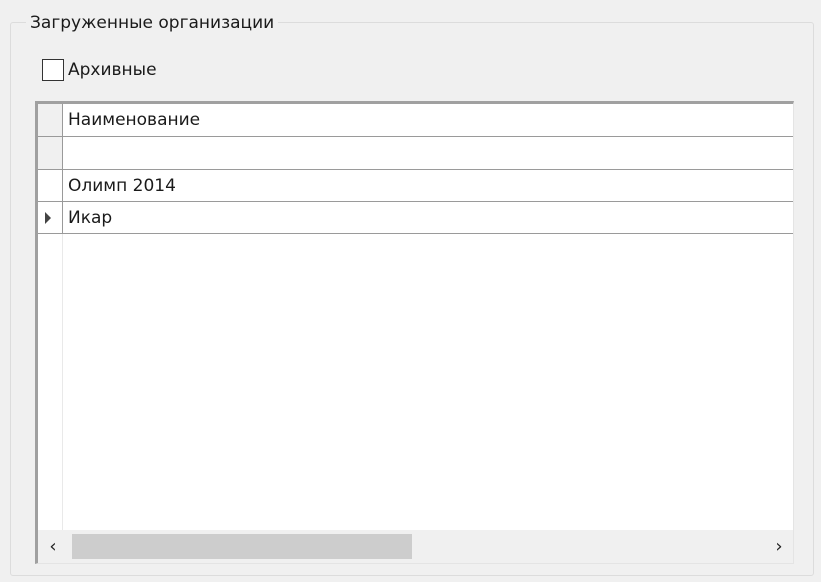  Describe the element at coordinates (90, 217) in the screenshot. I see `cell-name: Икар` at that location.